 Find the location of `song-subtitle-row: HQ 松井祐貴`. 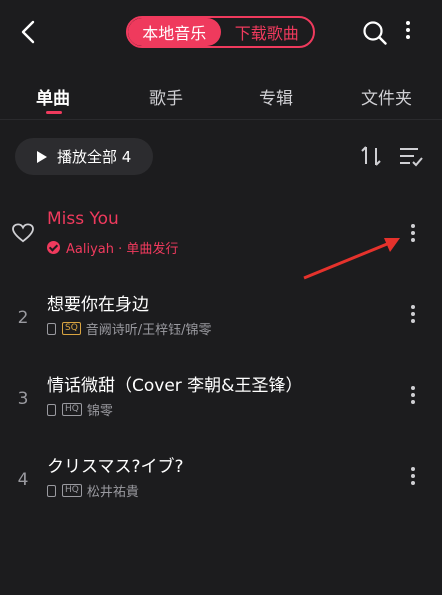

song-subtitle-row: HQ 松井祐貴 is located at coordinates (93, 490).